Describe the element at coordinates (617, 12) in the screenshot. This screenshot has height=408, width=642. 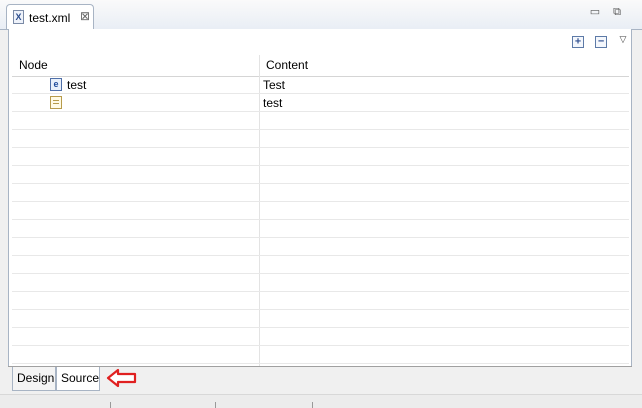
I see `restore-icon: ⧉` at that location.